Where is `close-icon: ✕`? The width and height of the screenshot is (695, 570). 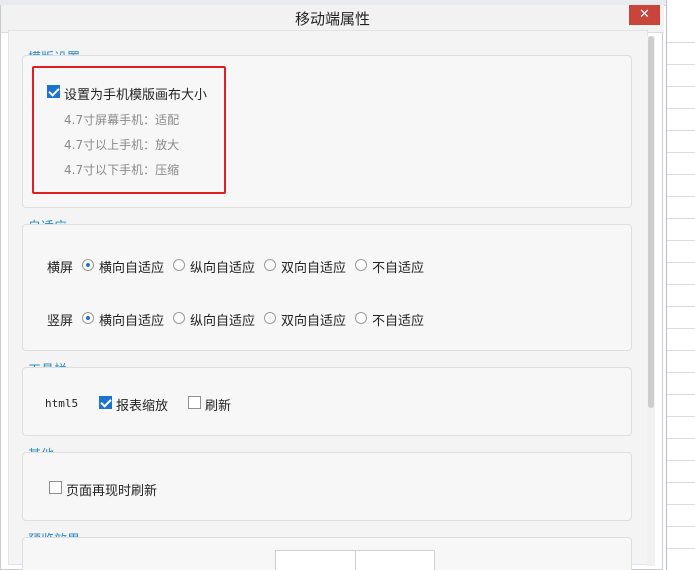
close-icon: ✕ is located at coordinates (644, 14).